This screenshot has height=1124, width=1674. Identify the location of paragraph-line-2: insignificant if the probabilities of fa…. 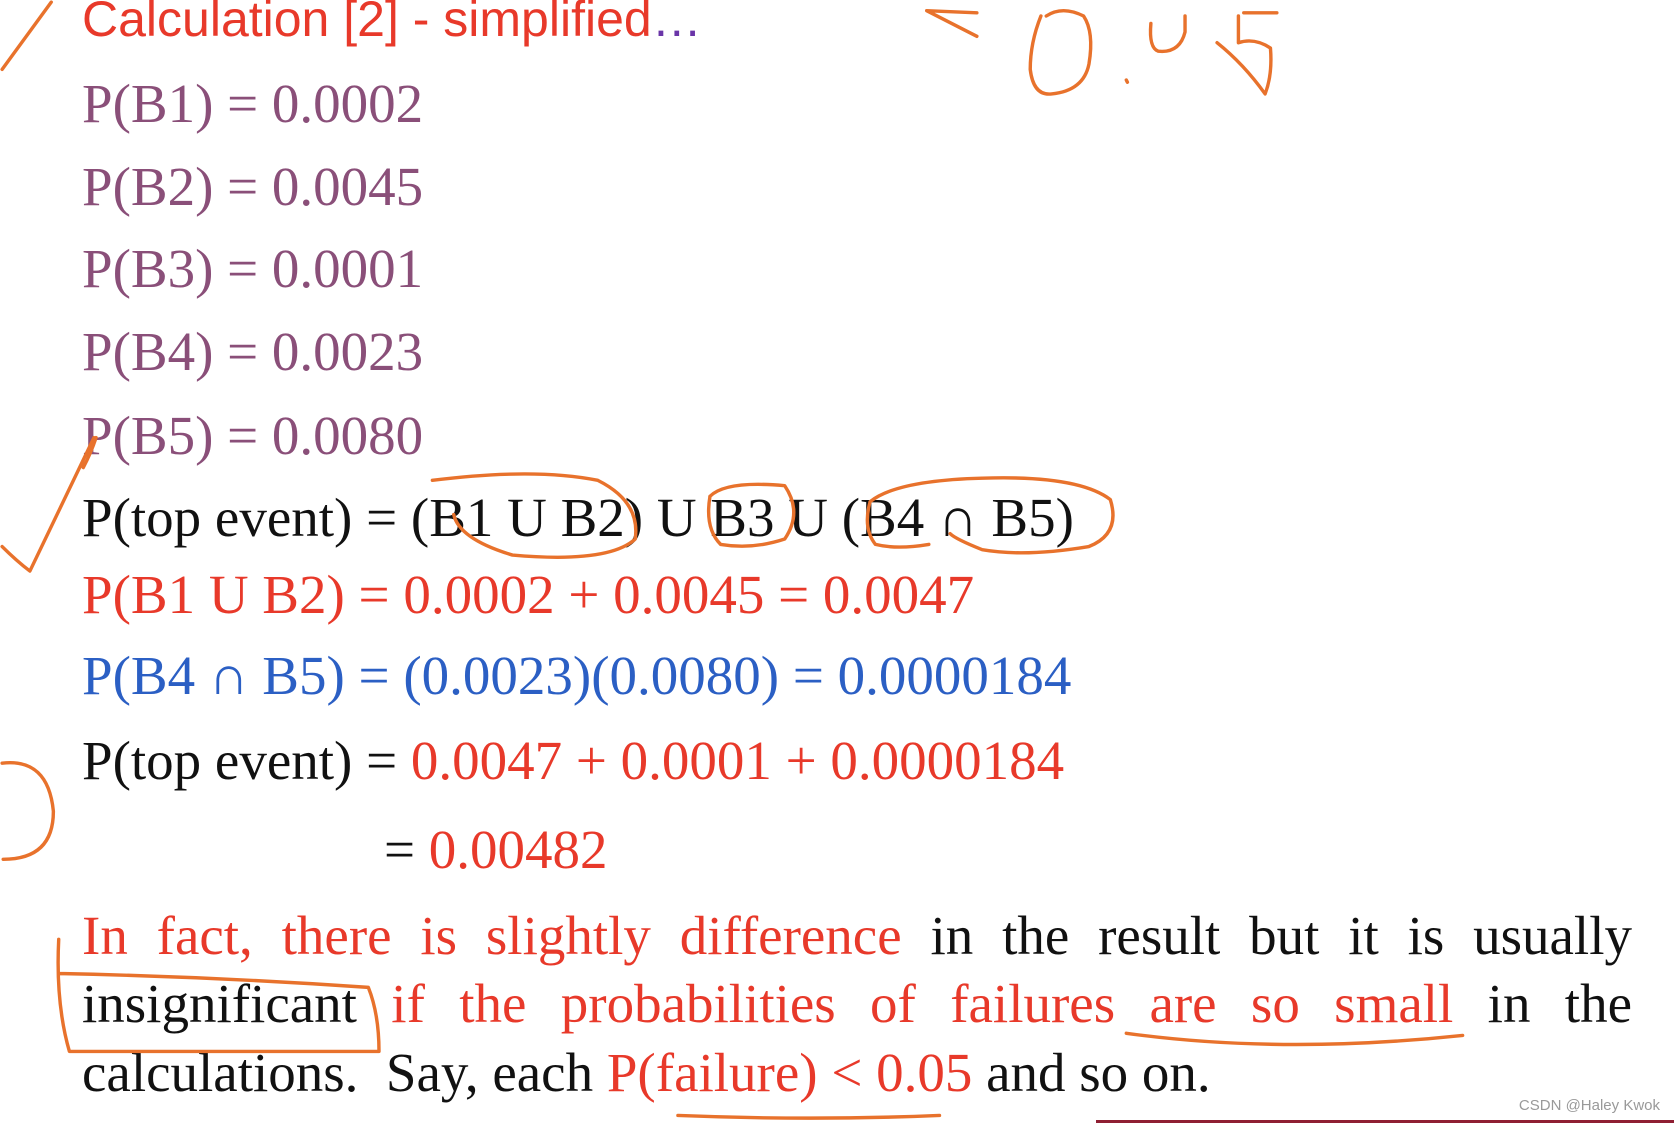
(857, 1003).